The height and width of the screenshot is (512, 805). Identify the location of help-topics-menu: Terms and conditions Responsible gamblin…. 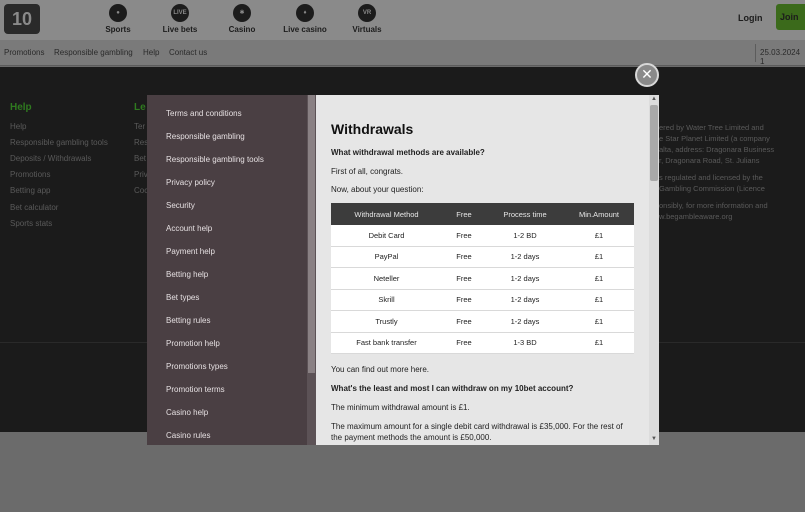
(227, 270).